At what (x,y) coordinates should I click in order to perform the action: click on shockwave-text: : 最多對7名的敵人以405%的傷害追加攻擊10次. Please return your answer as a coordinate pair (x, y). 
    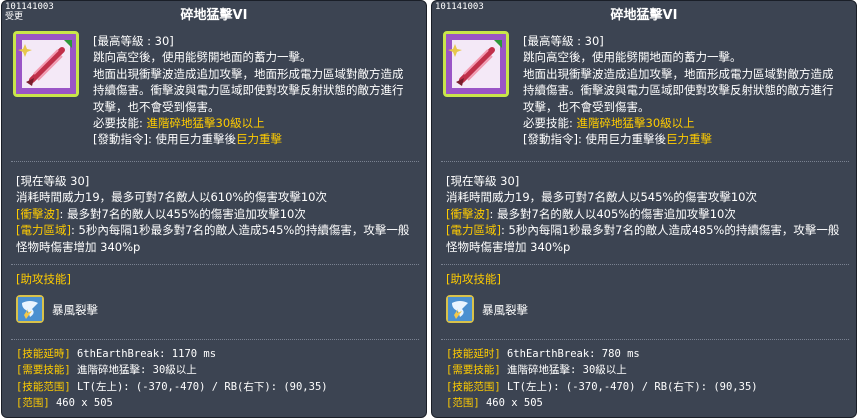
    Looking at the image, I should click on (612, 213).